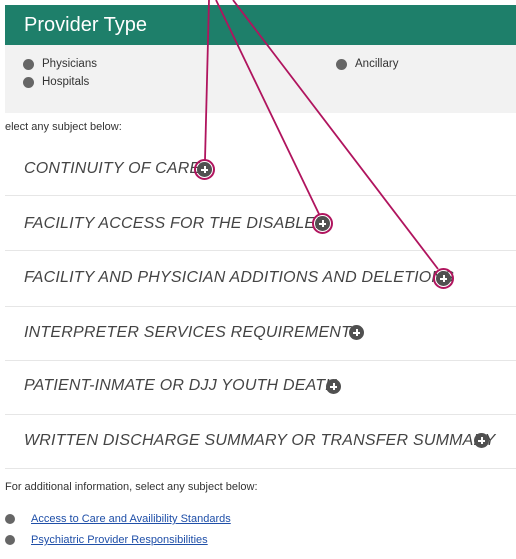  Describe the element at coordinates (377, 64) in the screenshot. I see `radio-label: Ancillary` at that location.